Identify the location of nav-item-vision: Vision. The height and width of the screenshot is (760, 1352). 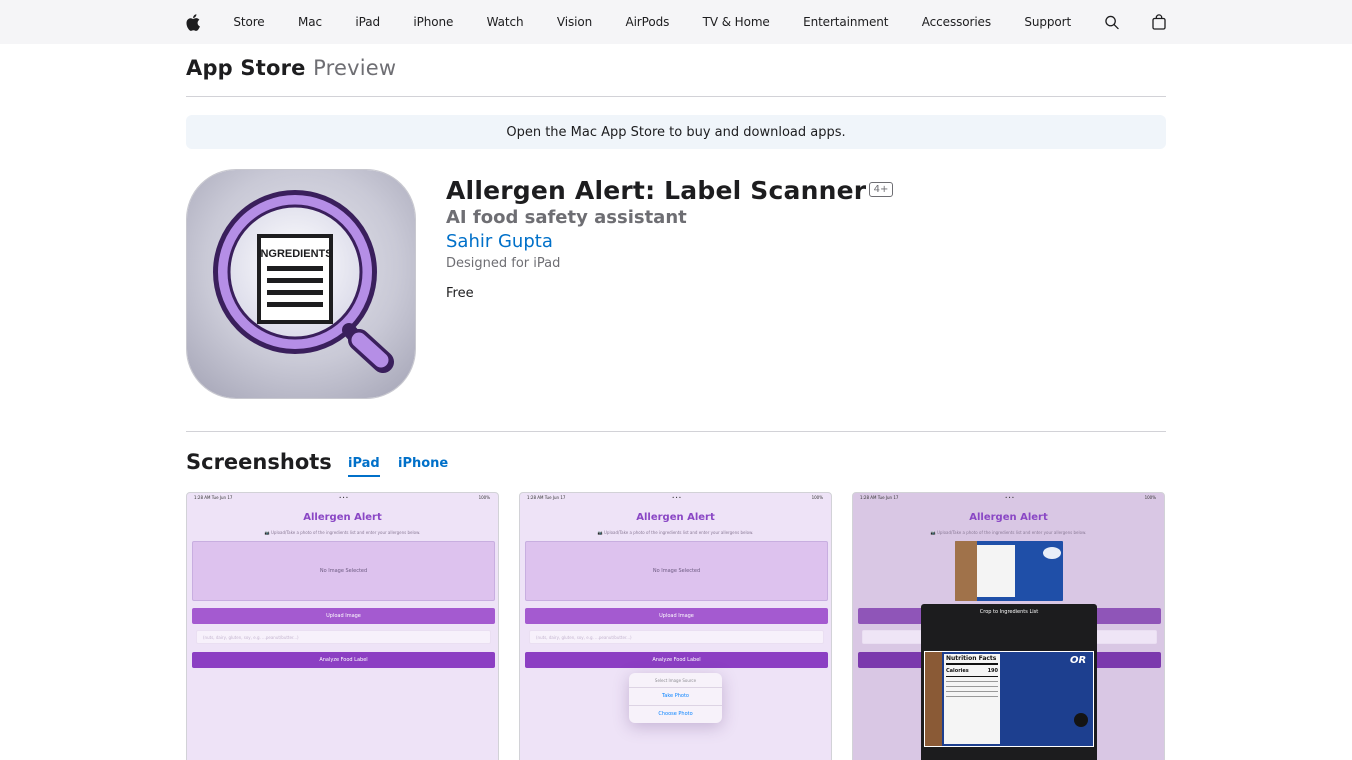
(574, 22).